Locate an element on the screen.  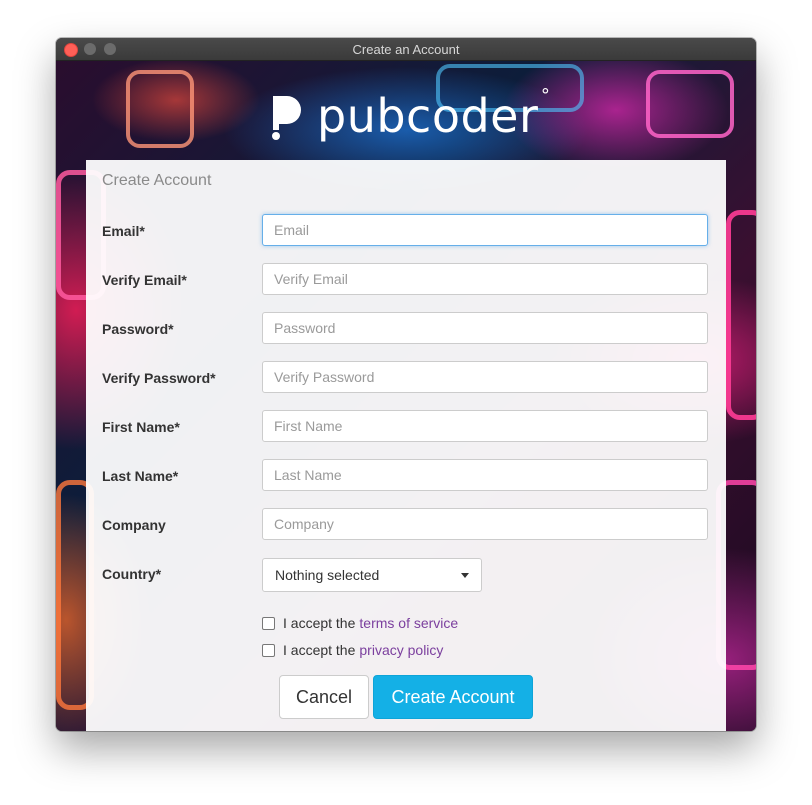
logo-wordmark: pubcoder ° is located at coordinates (433, 114).